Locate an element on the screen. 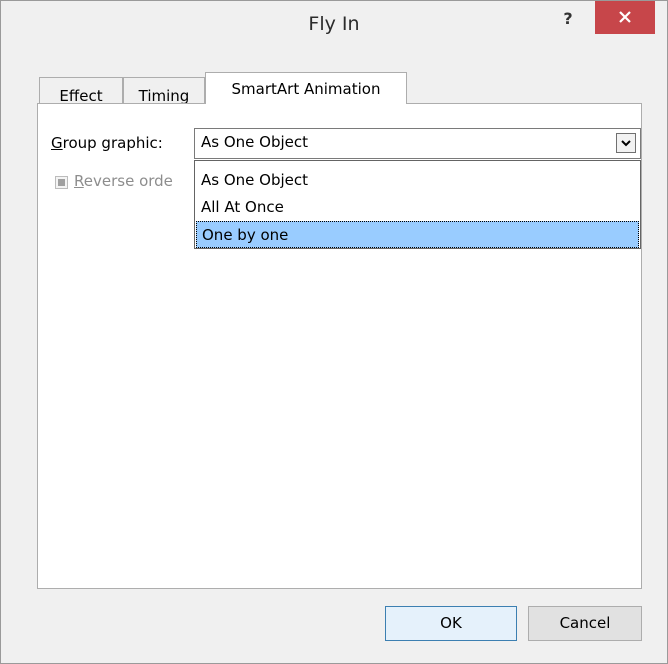  option-all-at-once: All At Once is located at coordinates (417, 207).